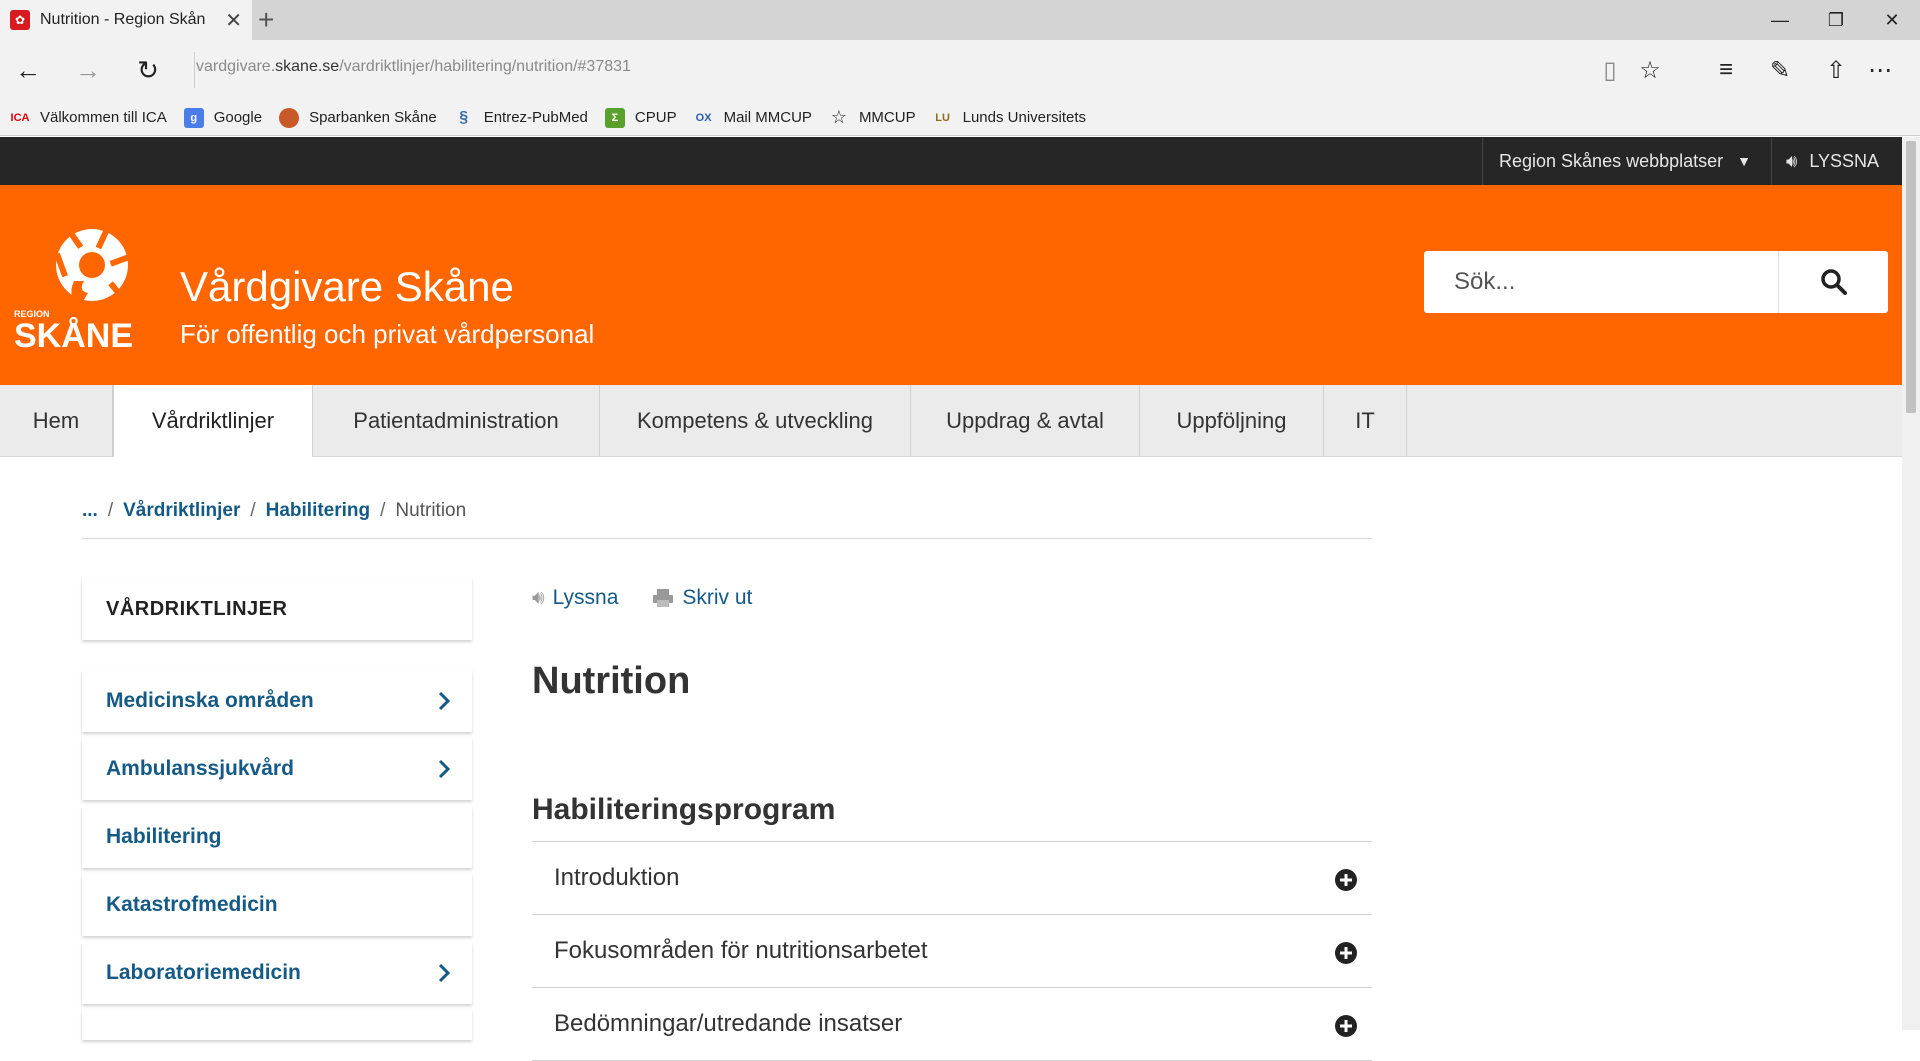  Describe the element at coordinates (277, 973) in the screenshot. I see `sidebar-item-laboratoriemedicin: Laboratoriemedicin` at that location.